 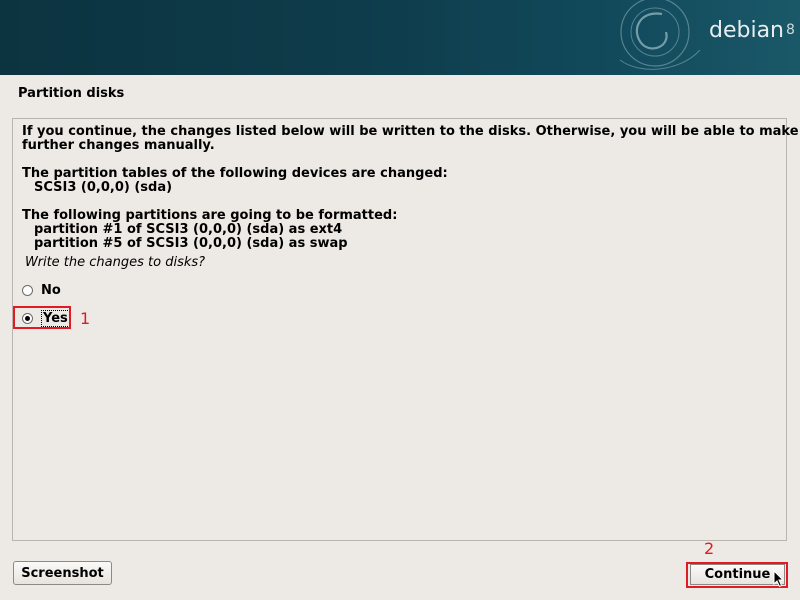 I want to click on changed-device: SCSI3 (0,0,0) (sda), so click(x=103, y=187).